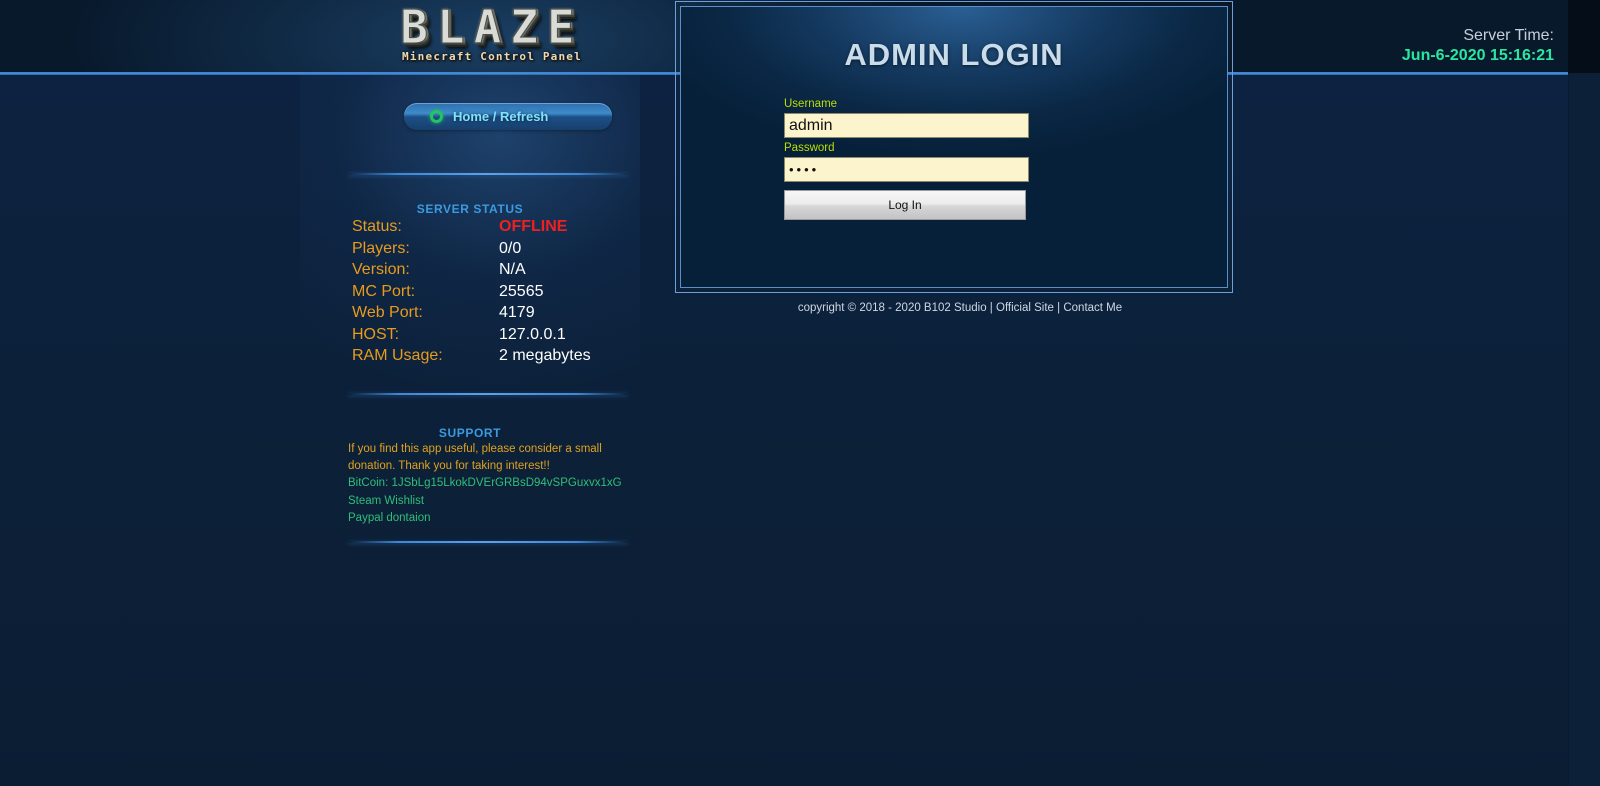 This screenshot has height=786, width=1600. What do you see at coordinates (1092, 308) in the screenshot?
I see `contact-me-link: Contact Me` at bounding box center [1092, 308].